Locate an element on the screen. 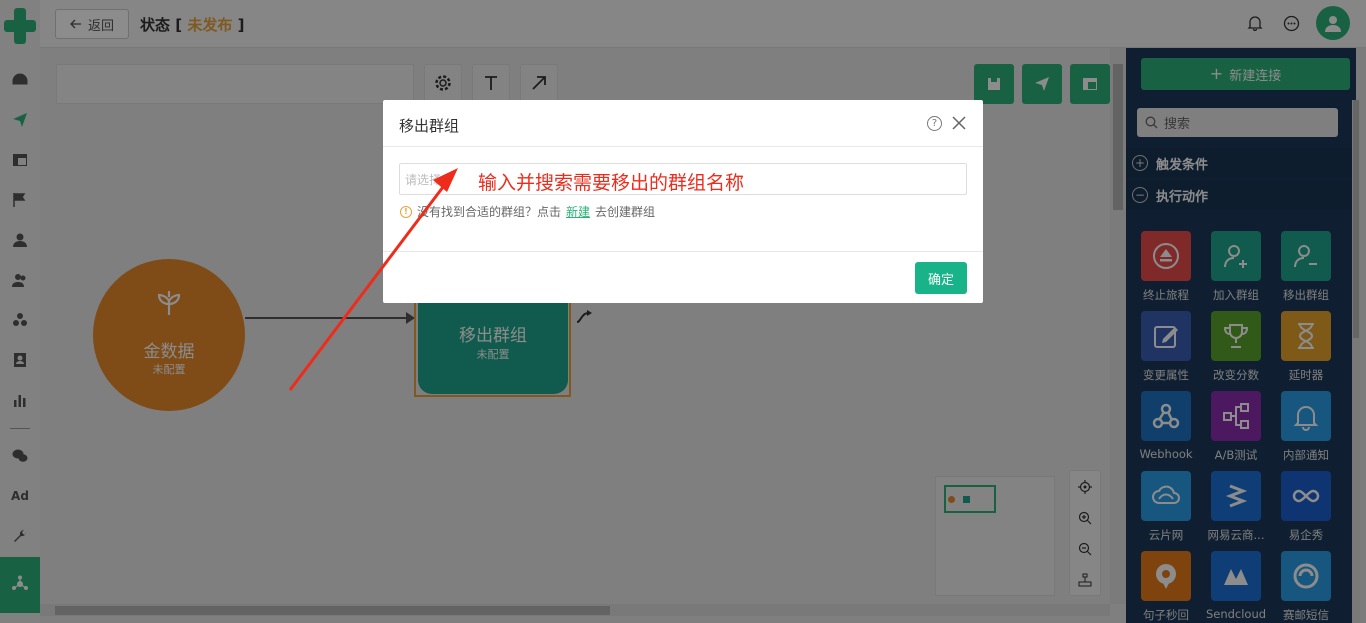  close-icon is located at coordinates (959, 123).